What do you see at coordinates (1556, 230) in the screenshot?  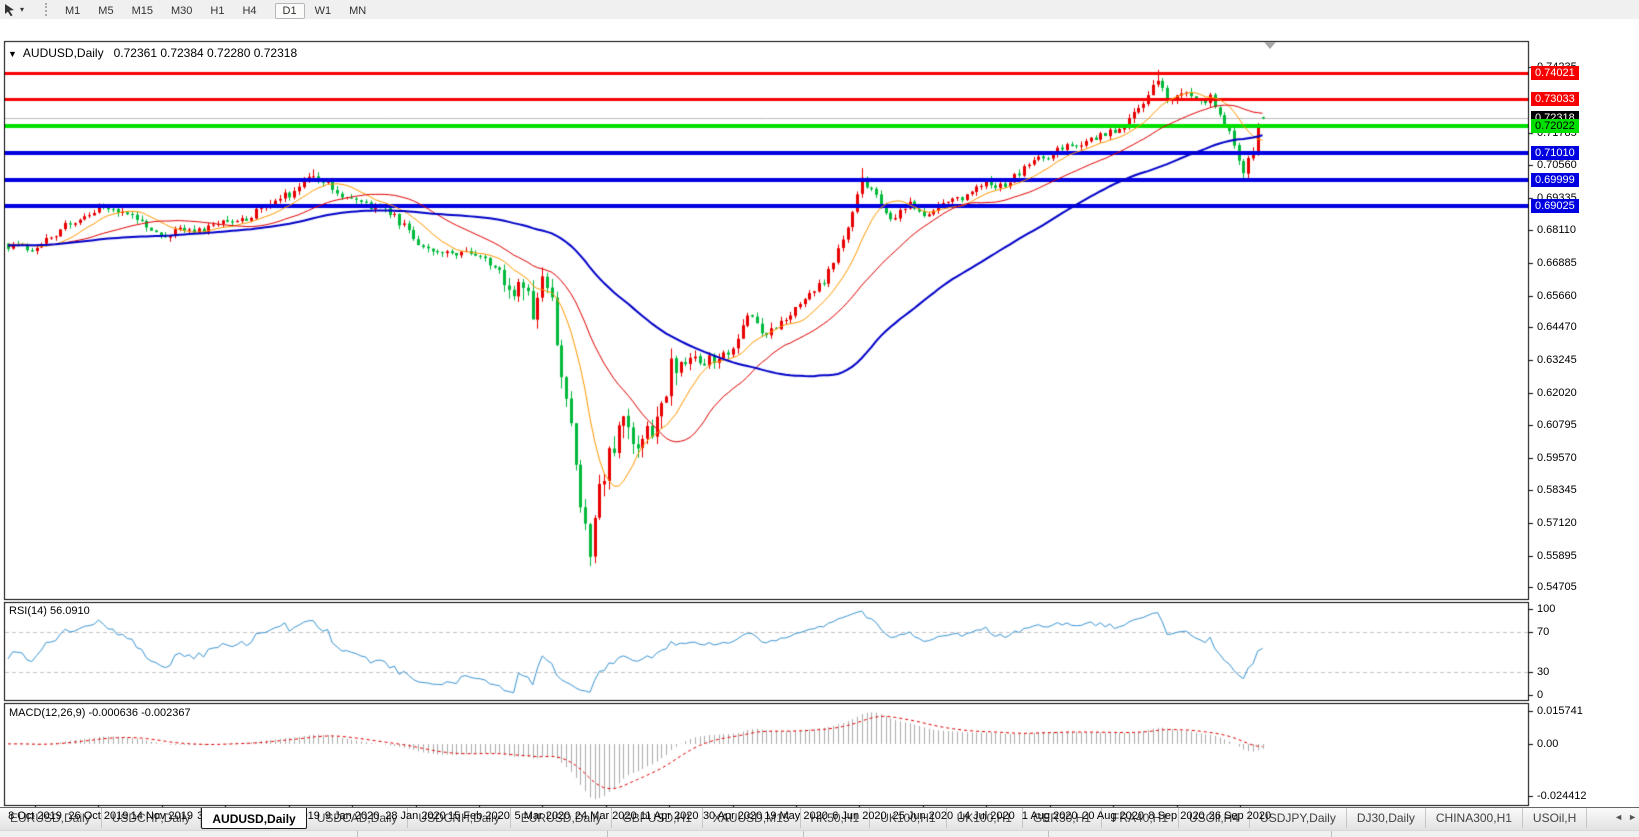 I see `price-axis-label: 0.68110` at bounding box center [1556, 230].